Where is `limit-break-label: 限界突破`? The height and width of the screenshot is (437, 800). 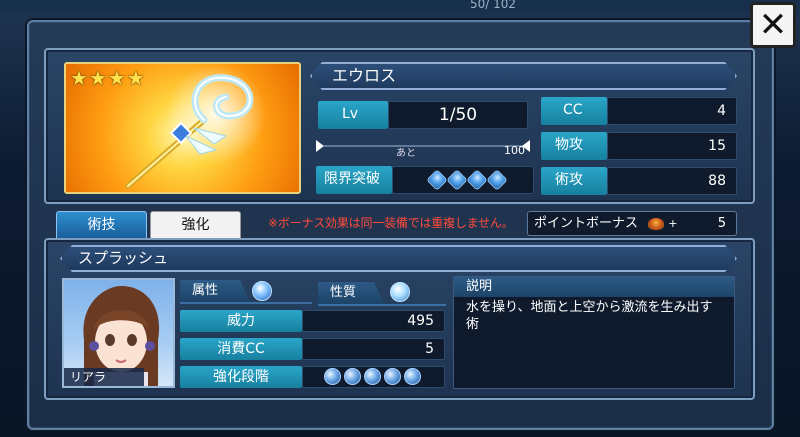
limit-break-label: 限界突破 is located at coordinates (354, 180).